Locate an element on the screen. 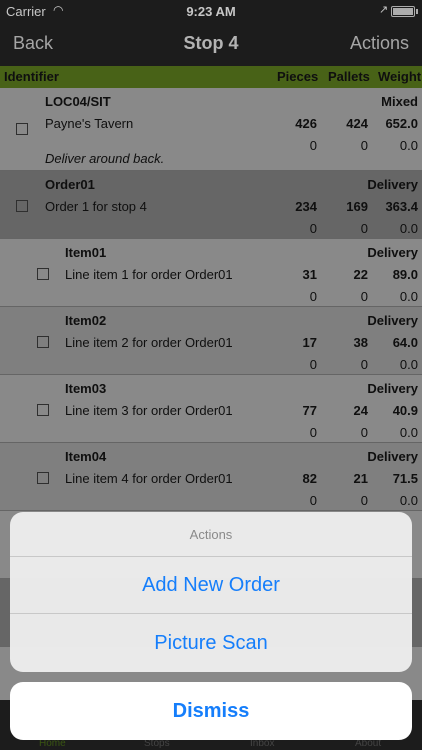 The image size is (422, 750). add-new-order-button: Add New Order is located at coordinates (211, 585).